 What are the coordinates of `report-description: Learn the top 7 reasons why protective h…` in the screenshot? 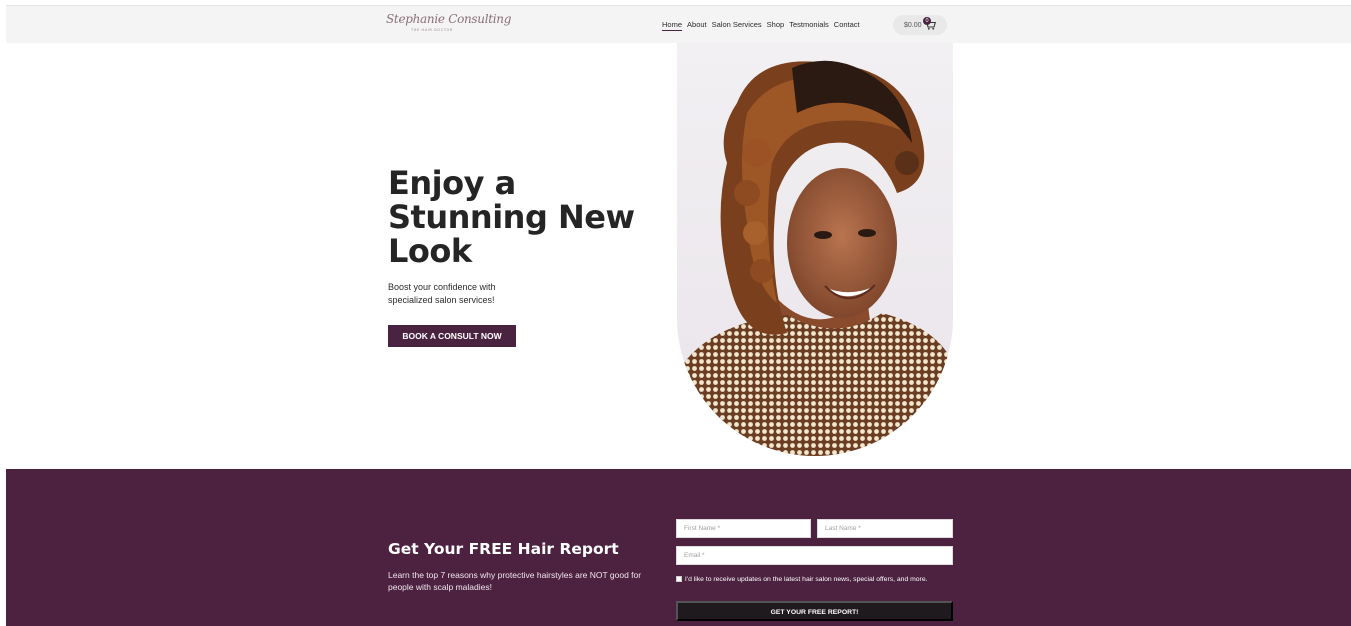 It's located at (515, 581).